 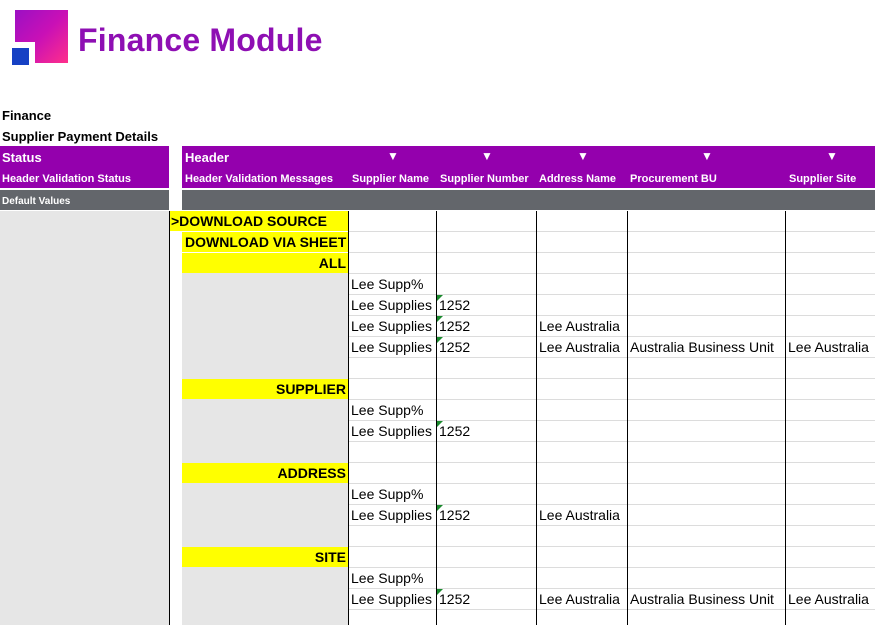 I want to click on status-column-area, so click(x=84, y=418).